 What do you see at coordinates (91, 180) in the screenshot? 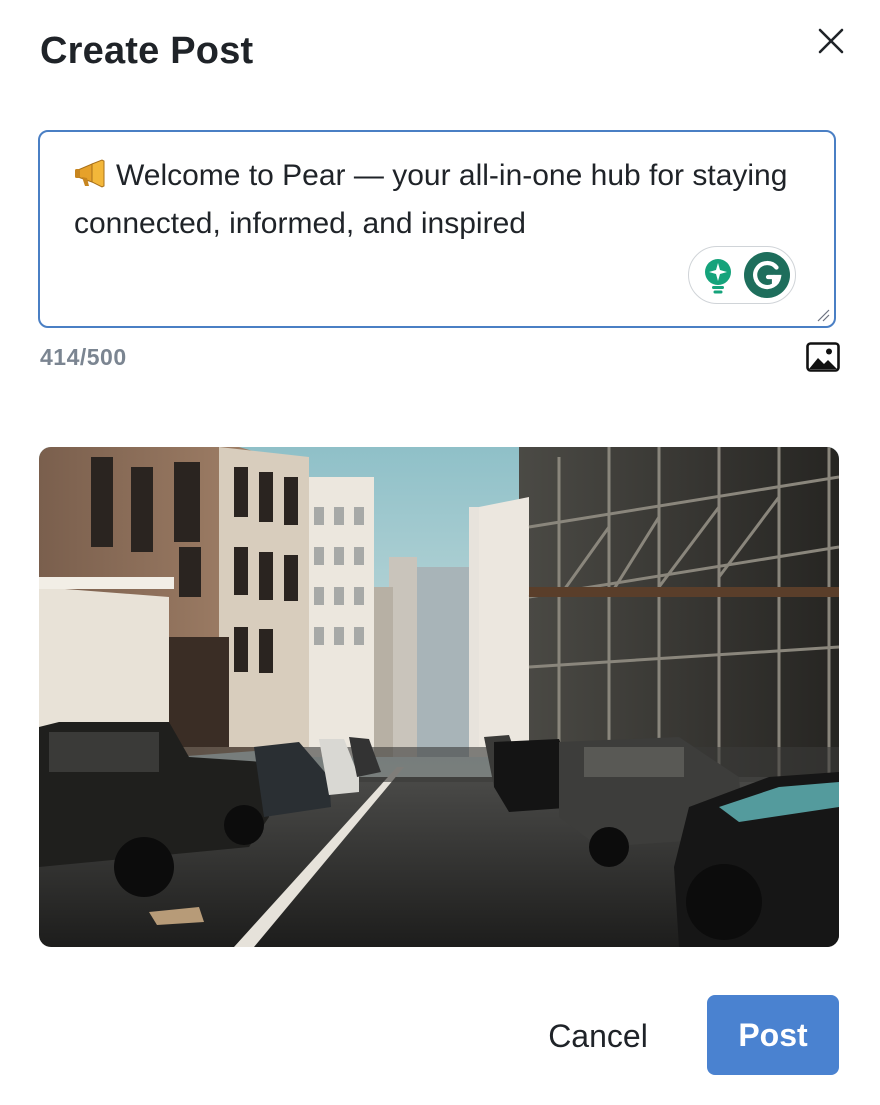
I see `megaphone-icon` at bounding box center [91, 180].